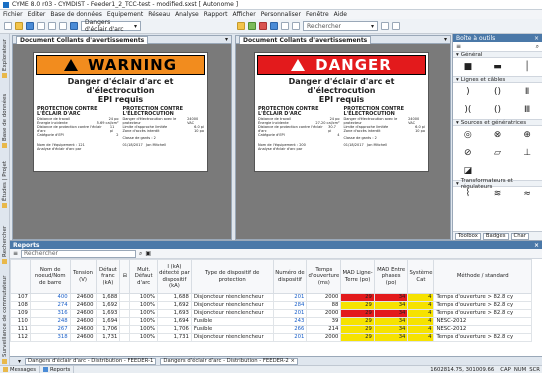 The width and height of the screenshot is (542, 373). Describe the element at coordinates (159, 14) in the screenshot. I see `menu-reseau: Réseau` at that location.